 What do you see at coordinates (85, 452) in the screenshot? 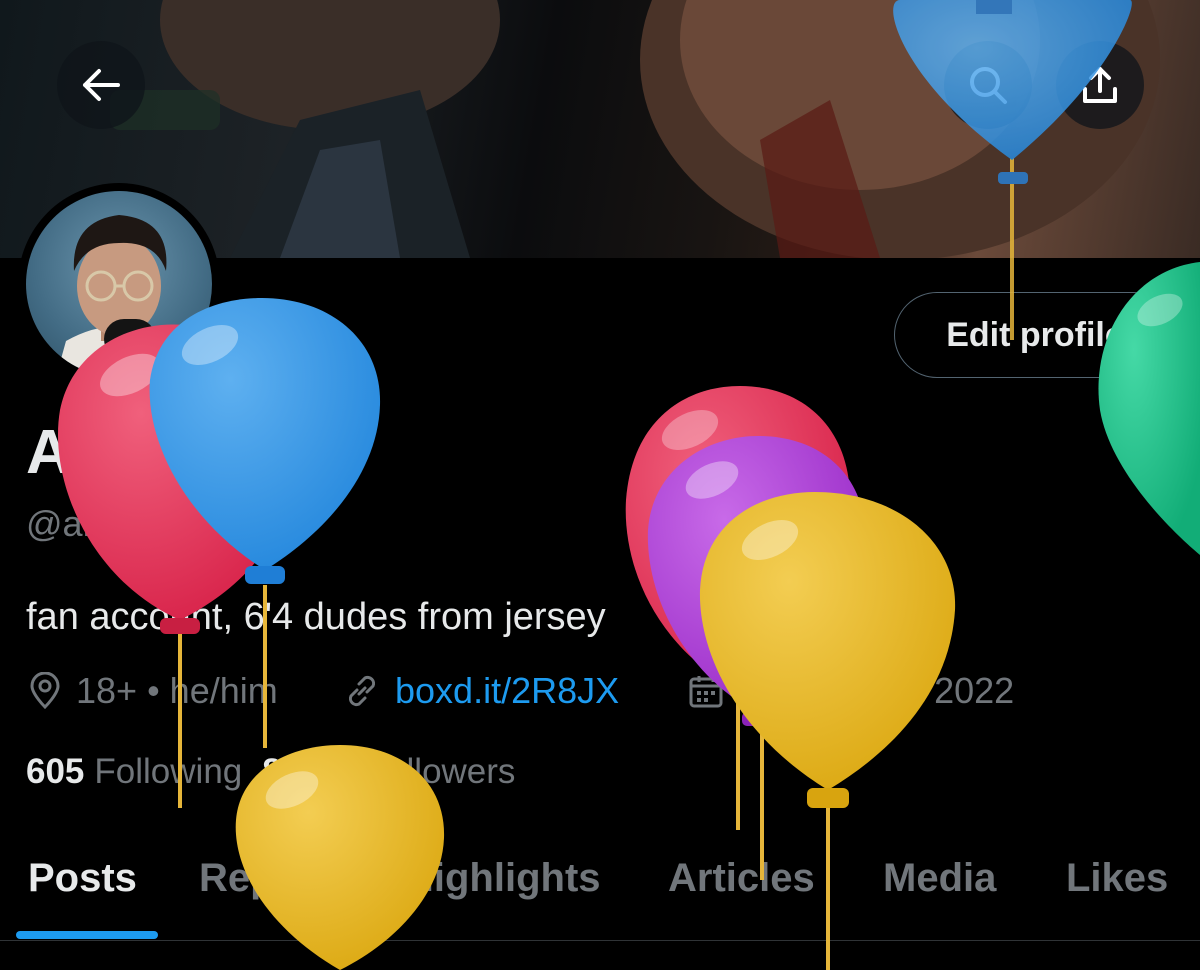
I see `display-name: Anti` at bounding box center [85, 452].